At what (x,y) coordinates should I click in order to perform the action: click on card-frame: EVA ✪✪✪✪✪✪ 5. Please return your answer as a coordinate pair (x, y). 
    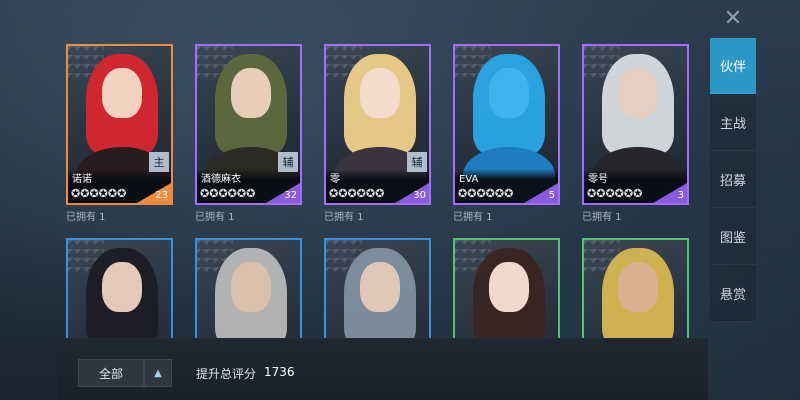
    Looking at the image, I should click on (506, 124).